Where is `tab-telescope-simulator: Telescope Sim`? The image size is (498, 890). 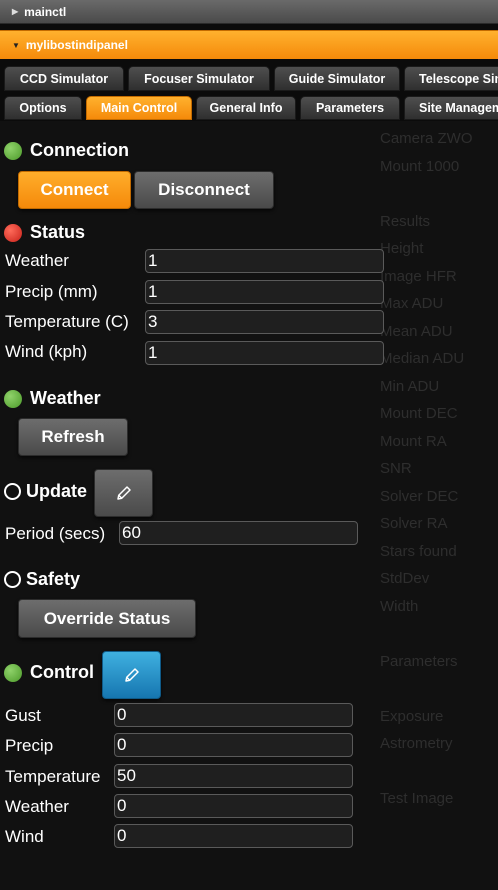
tab-telescope-simulator: Telescope Sim is located at coordinates (451, 78).